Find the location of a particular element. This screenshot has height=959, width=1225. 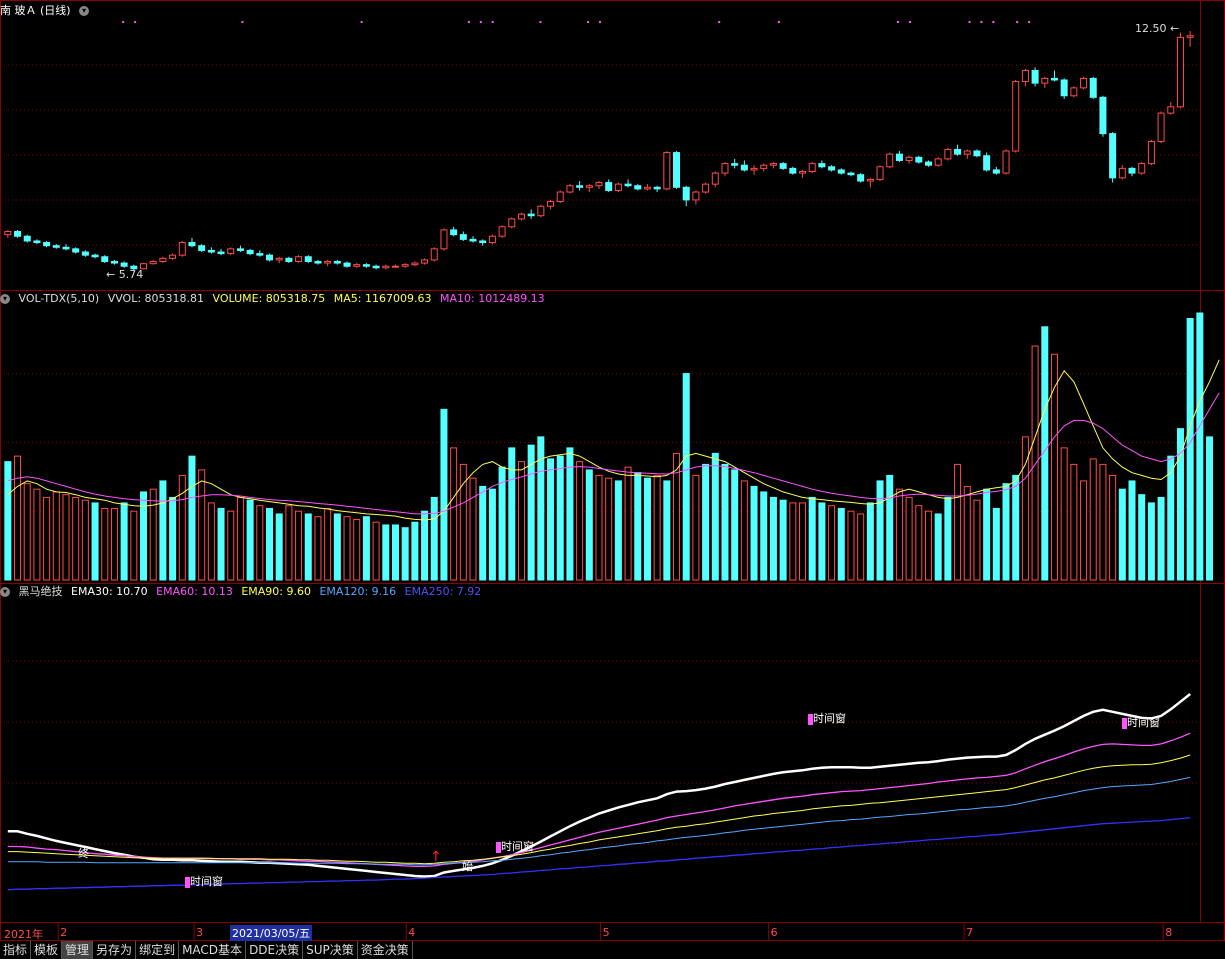

vol-indicator-name: VOL-TDX(5,10) is located at coordinates (59, 298).